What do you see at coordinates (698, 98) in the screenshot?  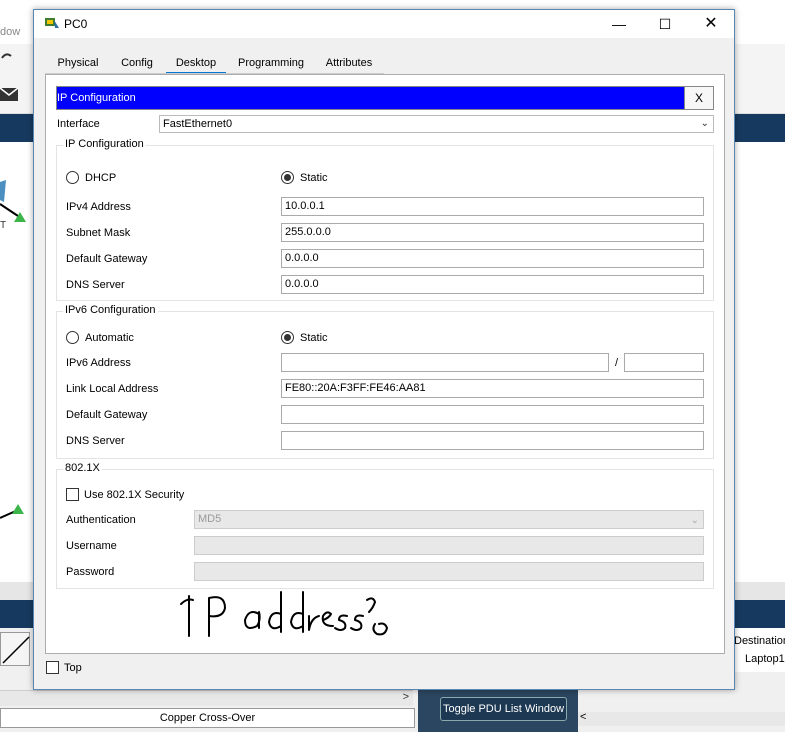 I see `ip-config-close-button: X` at bounding box center [698, 98].